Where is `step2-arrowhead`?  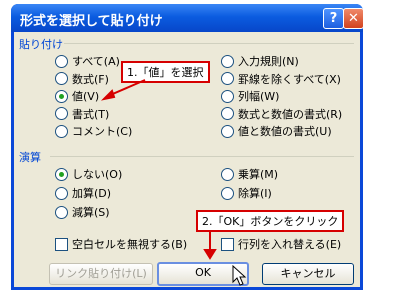
step2-arrowhead is located at coordinates (210, 254).